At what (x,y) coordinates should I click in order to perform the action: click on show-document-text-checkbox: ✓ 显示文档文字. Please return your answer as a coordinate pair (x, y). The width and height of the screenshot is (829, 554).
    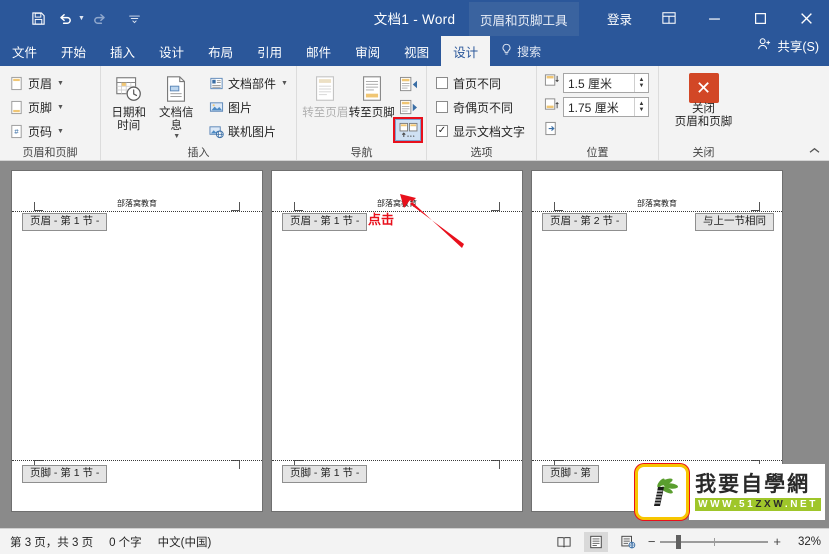
    Looking at the image, I should click on (480, 131).